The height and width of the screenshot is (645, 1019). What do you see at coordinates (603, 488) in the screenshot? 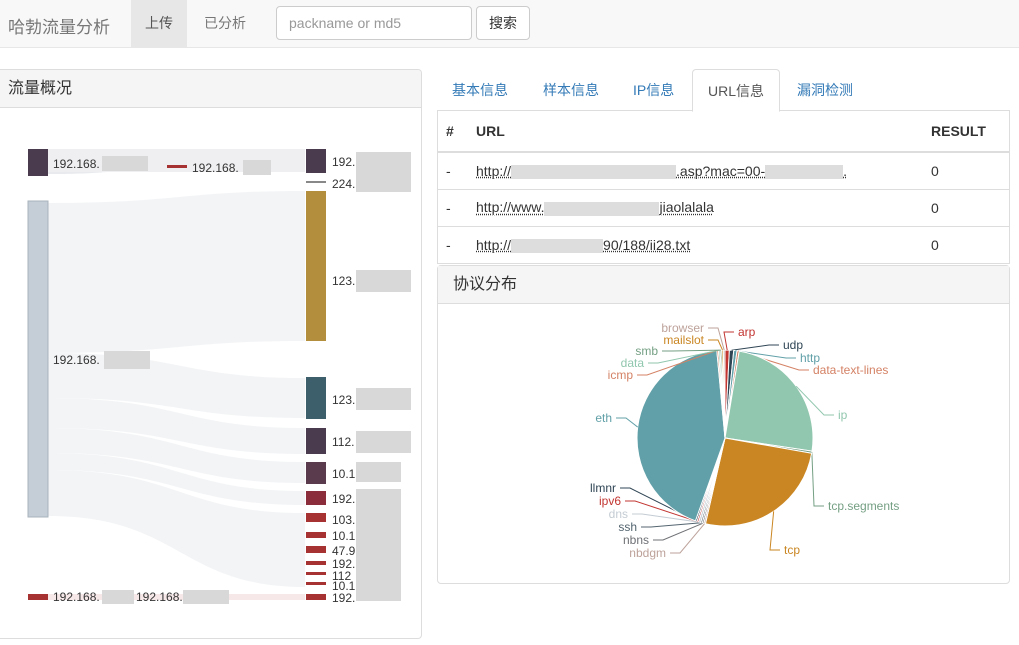
I see `pie-label-llmnr: llmnr` at bounding box center [603, 488].